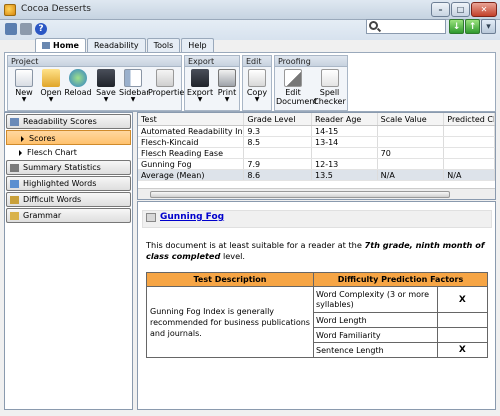  Describe the element at coordinates (106, 86) in the screenshot. I see `save-button: Save ▼` at that location.